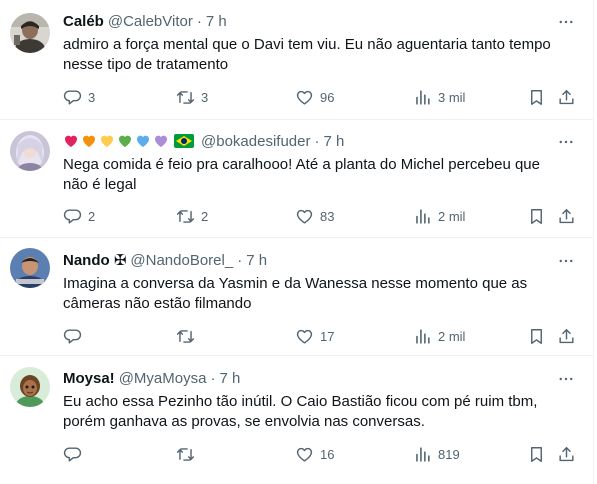  Describe the element at coordinates (314, 97) in the screenshot. I see `like-button: 96` at that location.